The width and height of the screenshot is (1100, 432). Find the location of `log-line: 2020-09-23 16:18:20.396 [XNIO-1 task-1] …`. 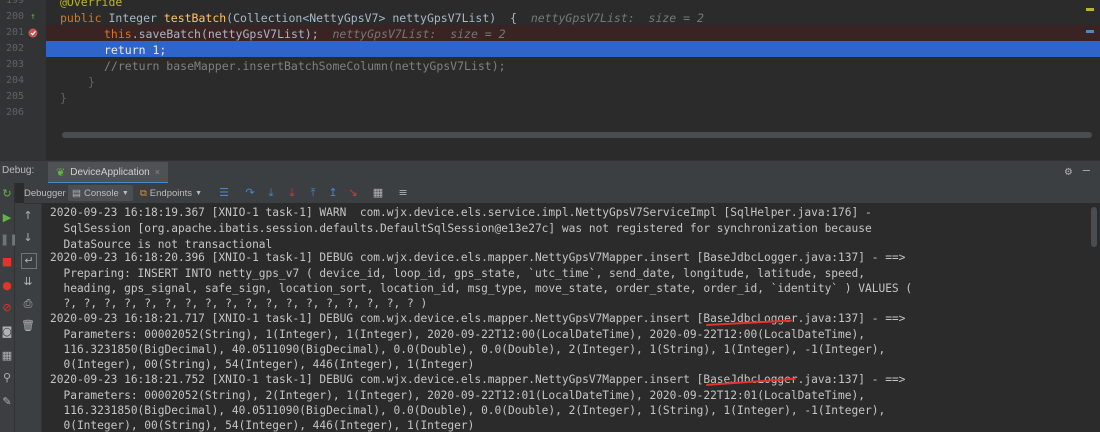

log-line: 2020-09-23 16:18:20.396 [XNIO-1 task-1] … is located at coordinates (478, 257).